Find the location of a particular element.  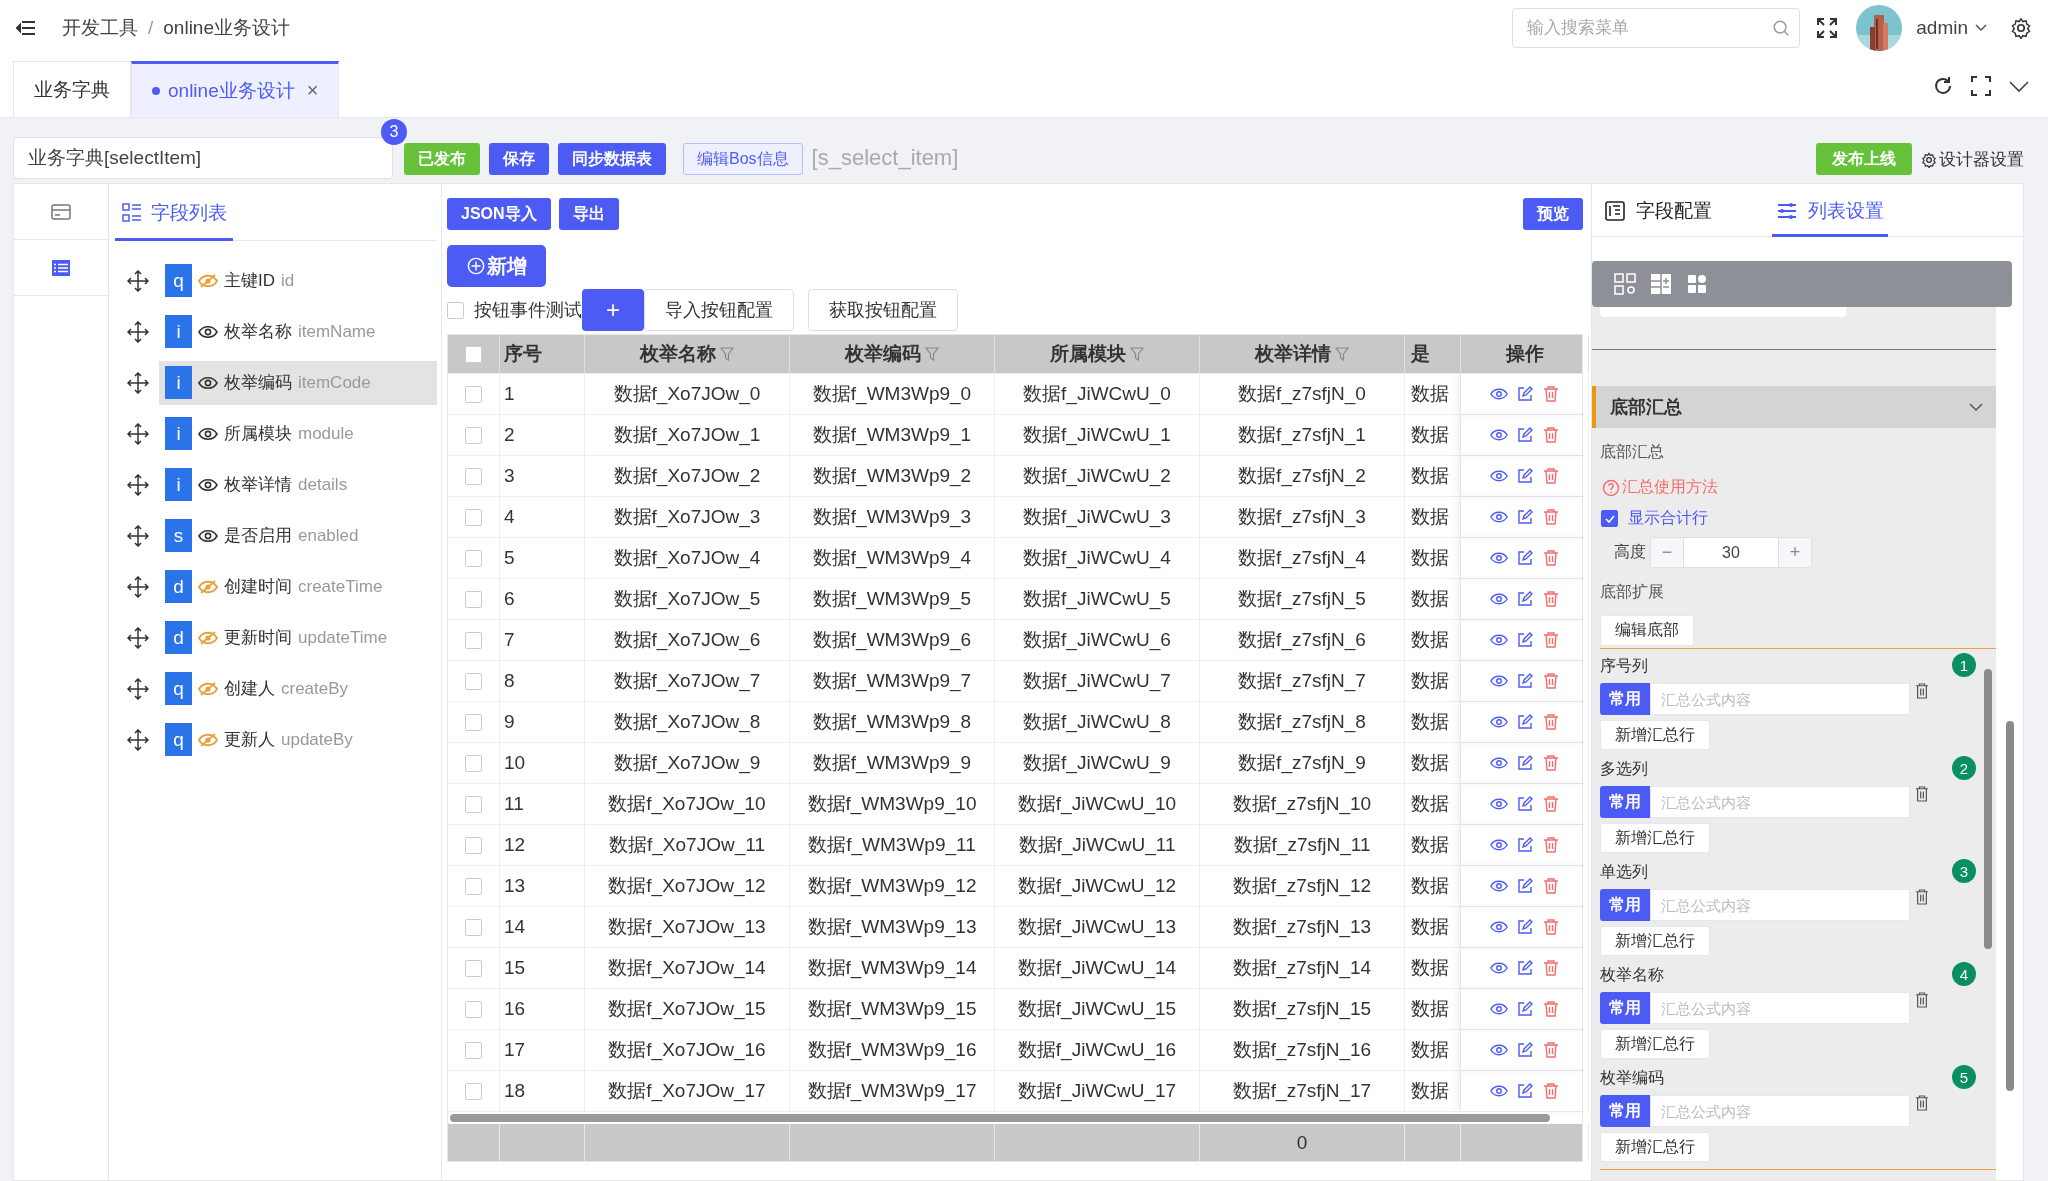

close-icon: × is located at coordinates (312, 90).